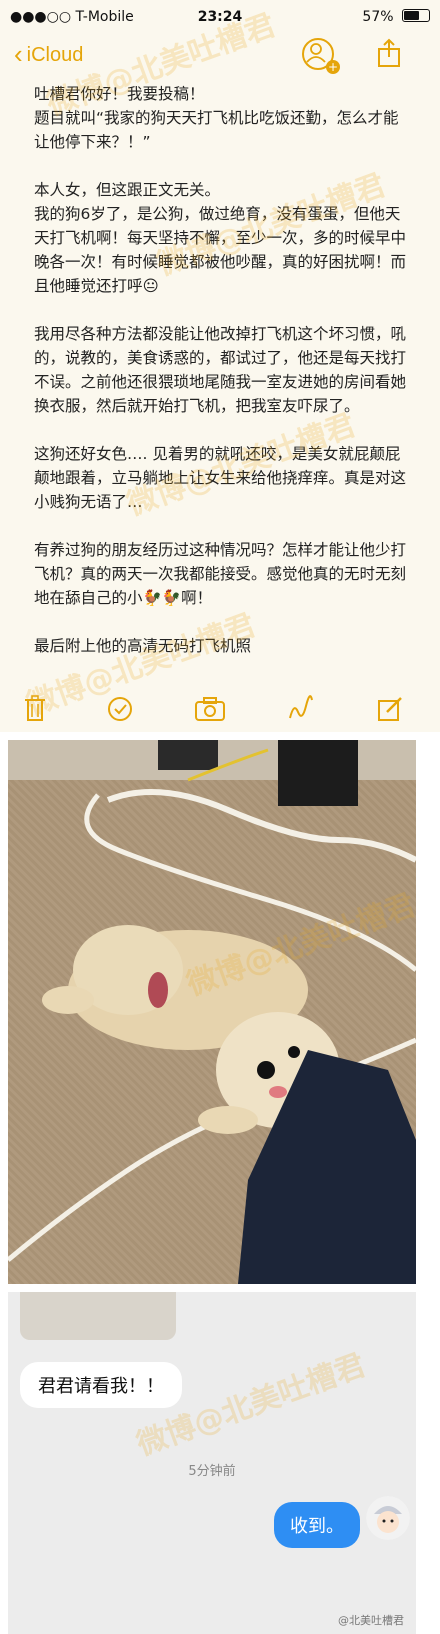 The image size is (440, 1634). I want to click on plus-badge: +, so click(333, 67).